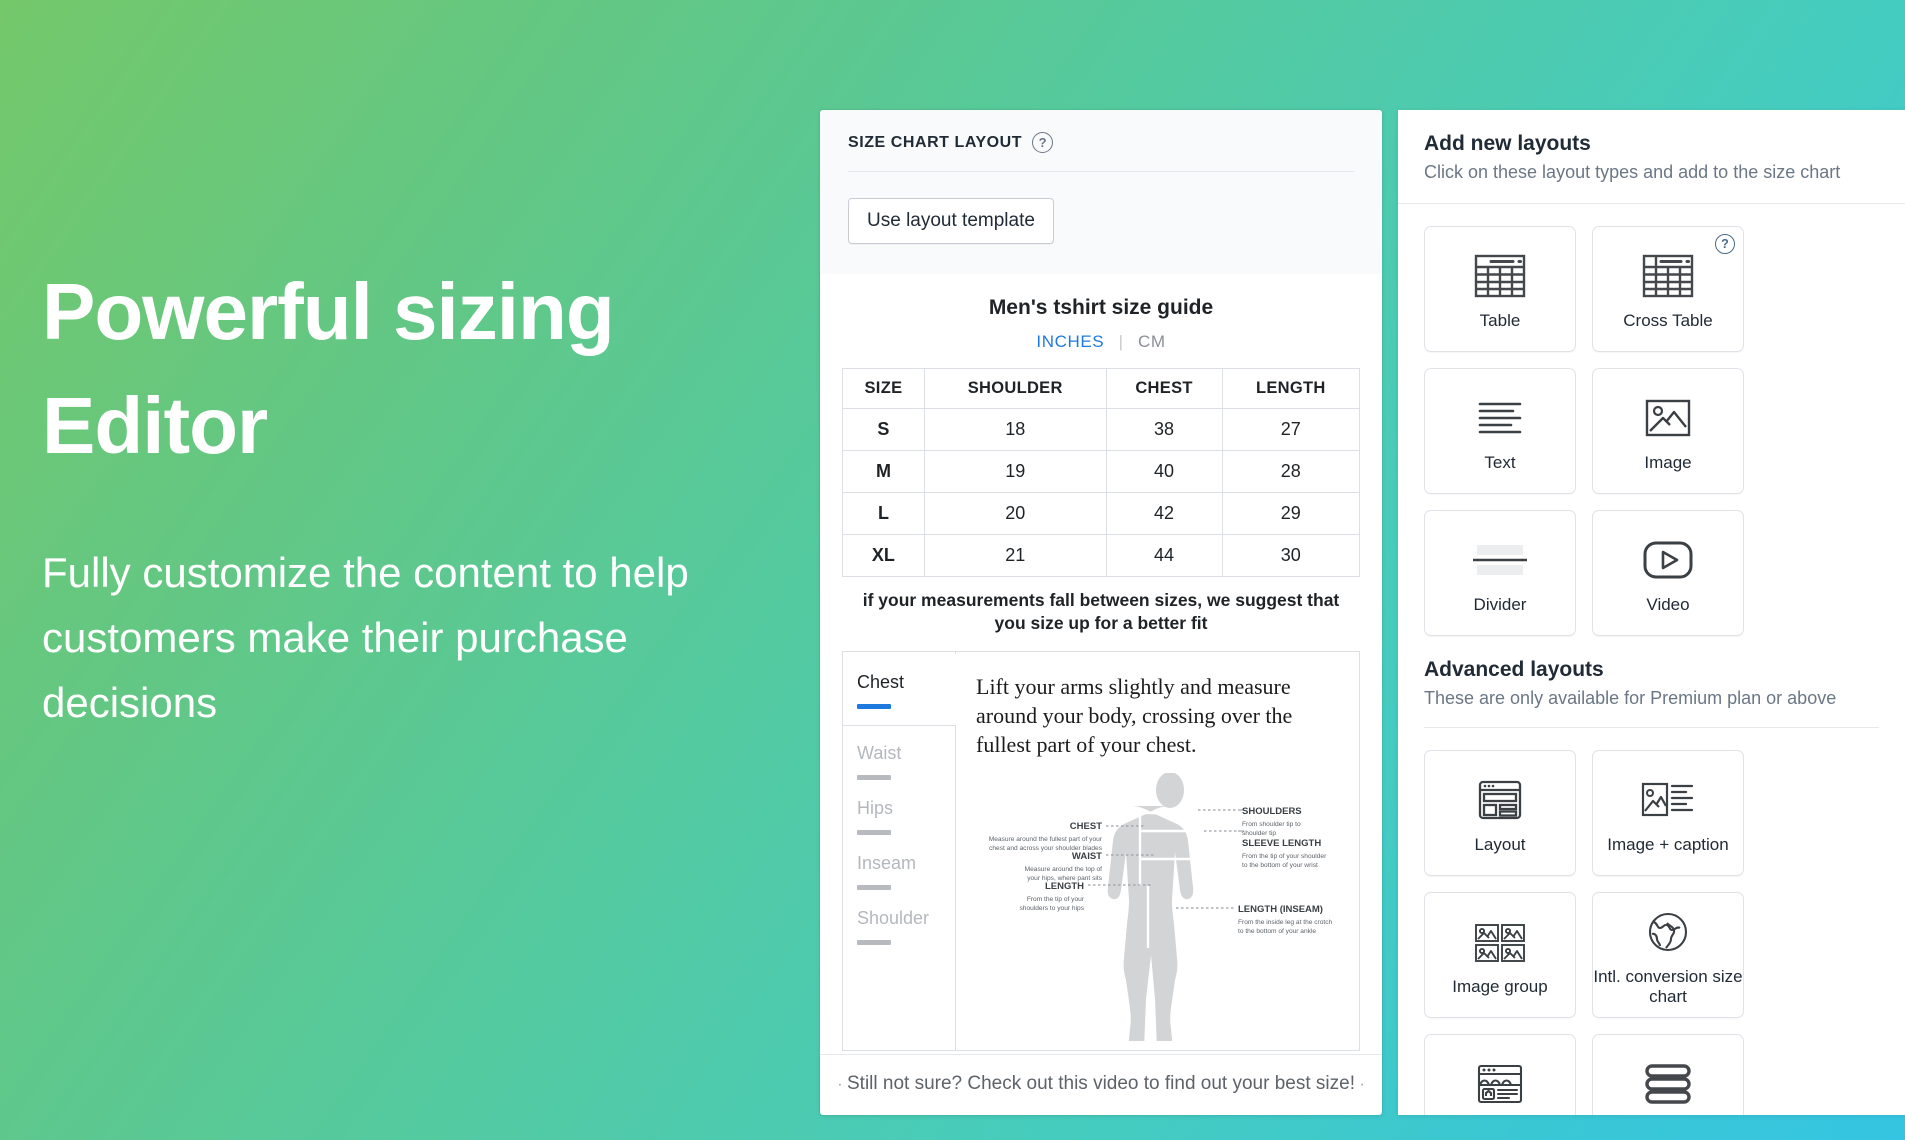 This screenshot has width=1905, height=1140. Describe the element at coordinates (1164, 388) in the screenshot. I see `col-chest: CHEST` at that location.